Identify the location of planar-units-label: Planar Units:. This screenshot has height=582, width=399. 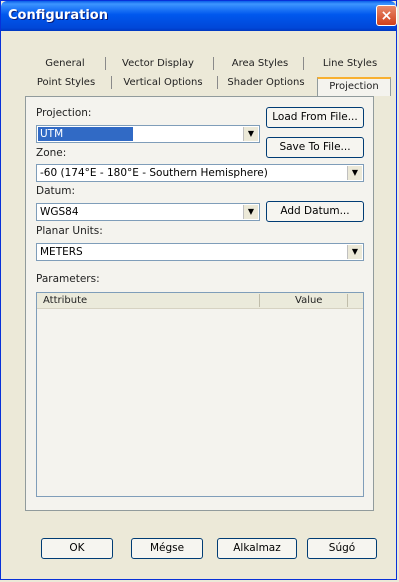
(69, 231).